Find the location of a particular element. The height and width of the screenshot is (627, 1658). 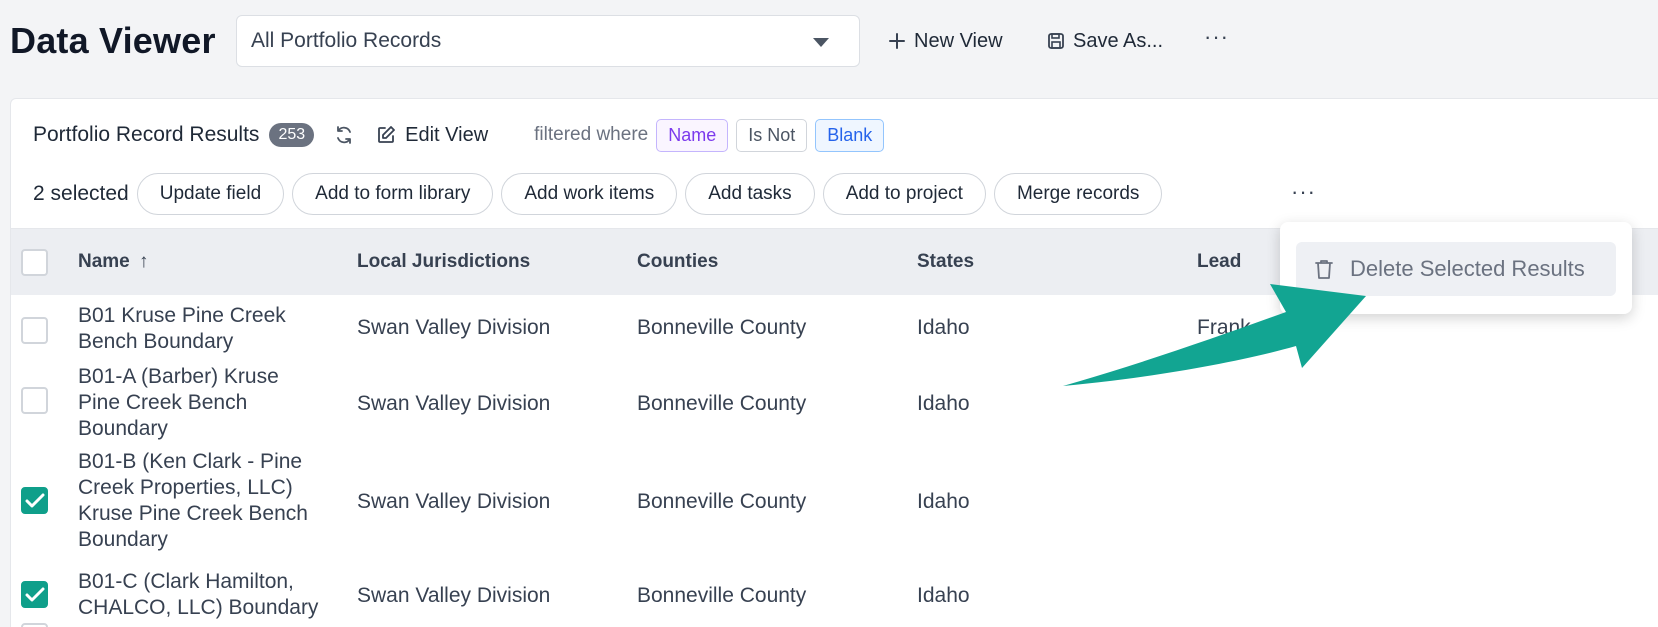

save-icon is located at coordinates (1056, 41).